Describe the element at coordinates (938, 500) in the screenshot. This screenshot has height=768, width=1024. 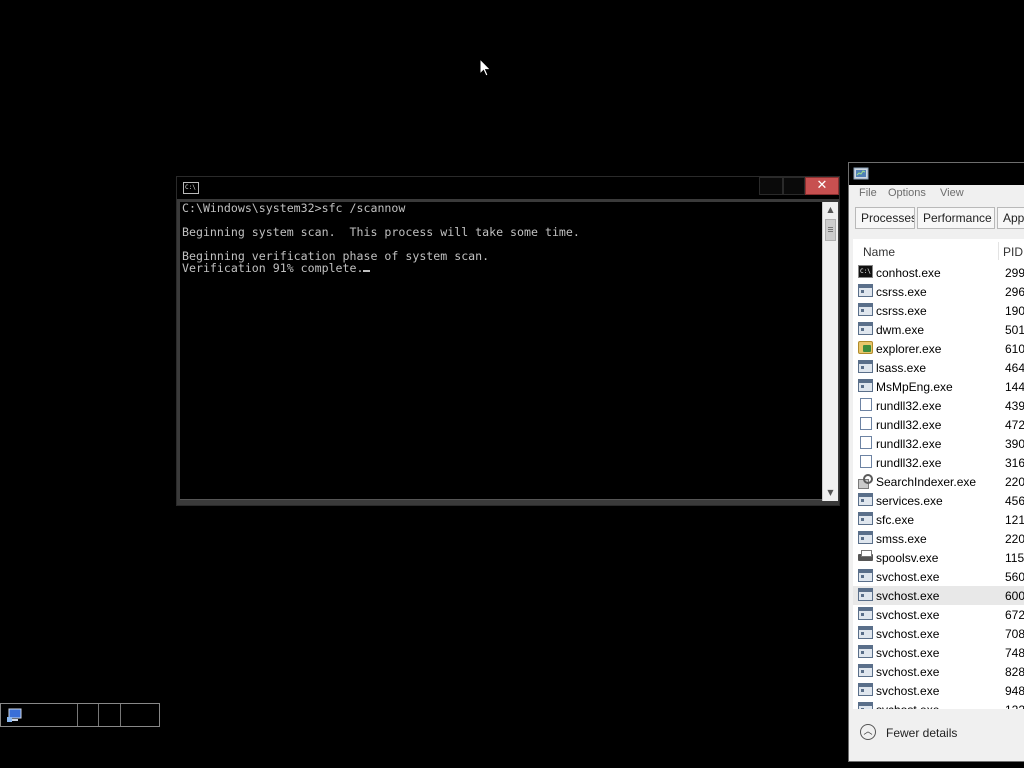
I see `process-row: services.exe 456` at that location.